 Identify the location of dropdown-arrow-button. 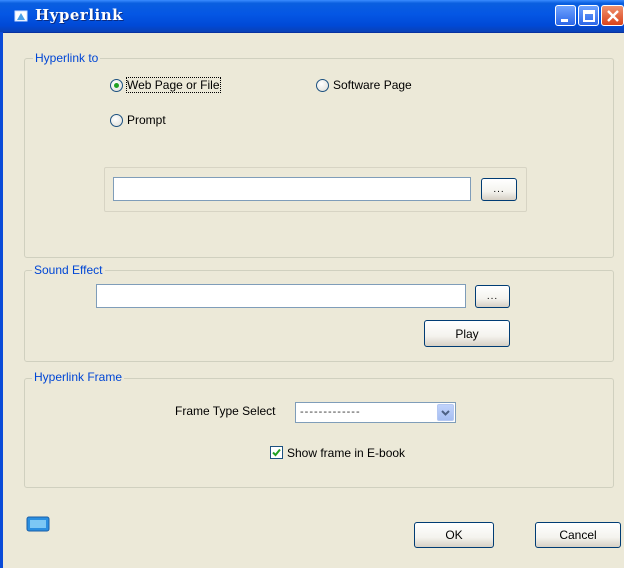
(445, 412).